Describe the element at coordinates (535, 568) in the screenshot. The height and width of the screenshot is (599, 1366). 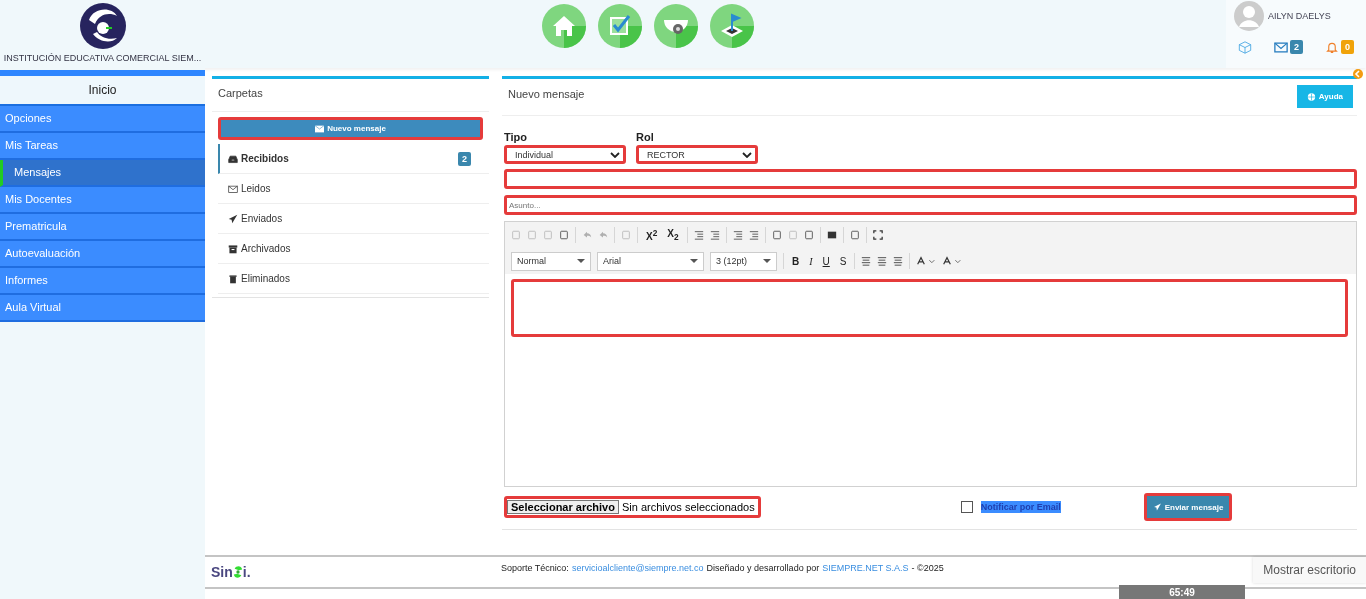
I see `support-label: Soporte Técnico:` at that location.